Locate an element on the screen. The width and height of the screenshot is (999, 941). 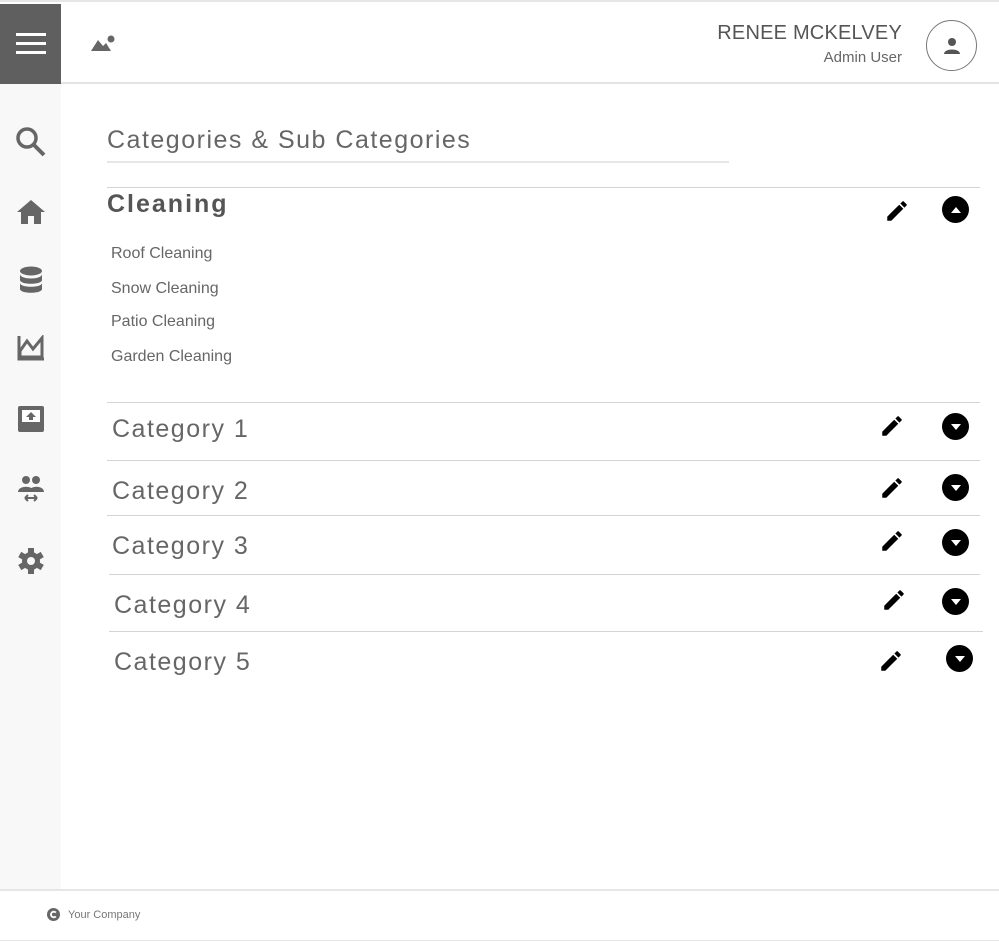
sidebar is located at coordinates (30, 486).